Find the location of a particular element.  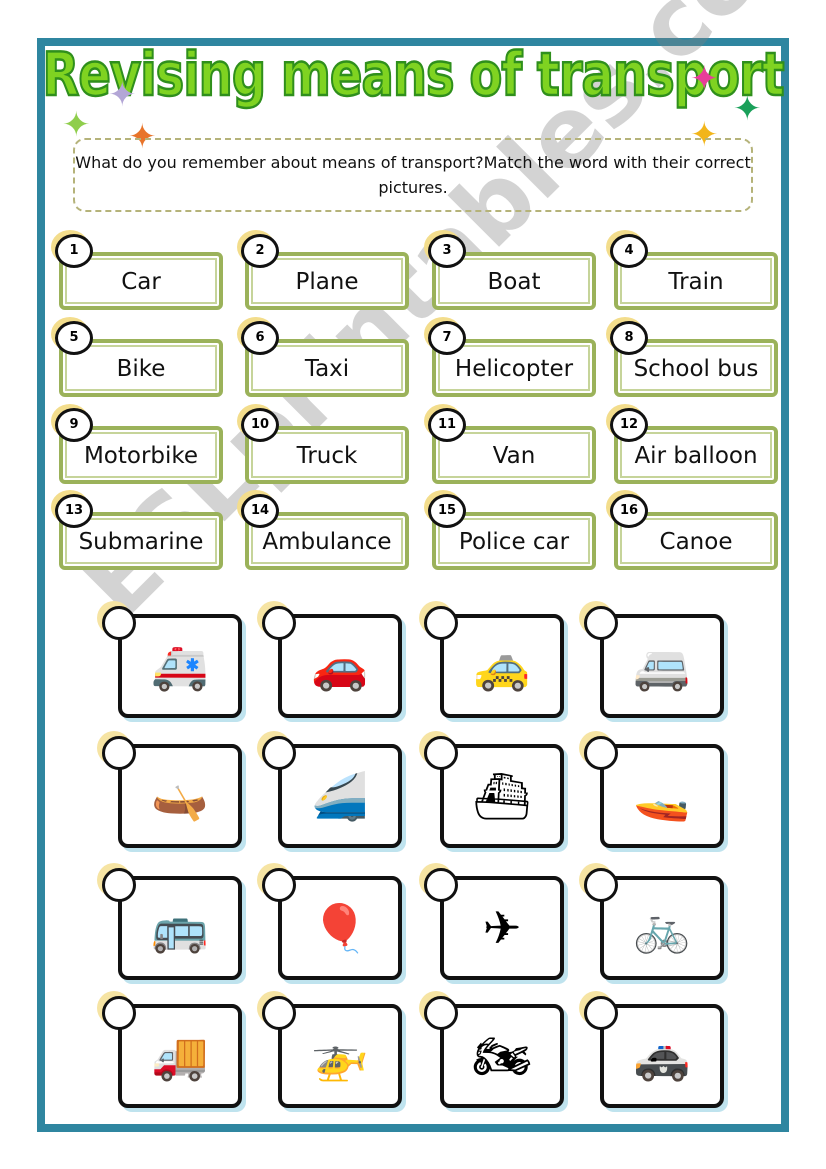

boat-icon: 🚤 is located at coordinates (662, 795).